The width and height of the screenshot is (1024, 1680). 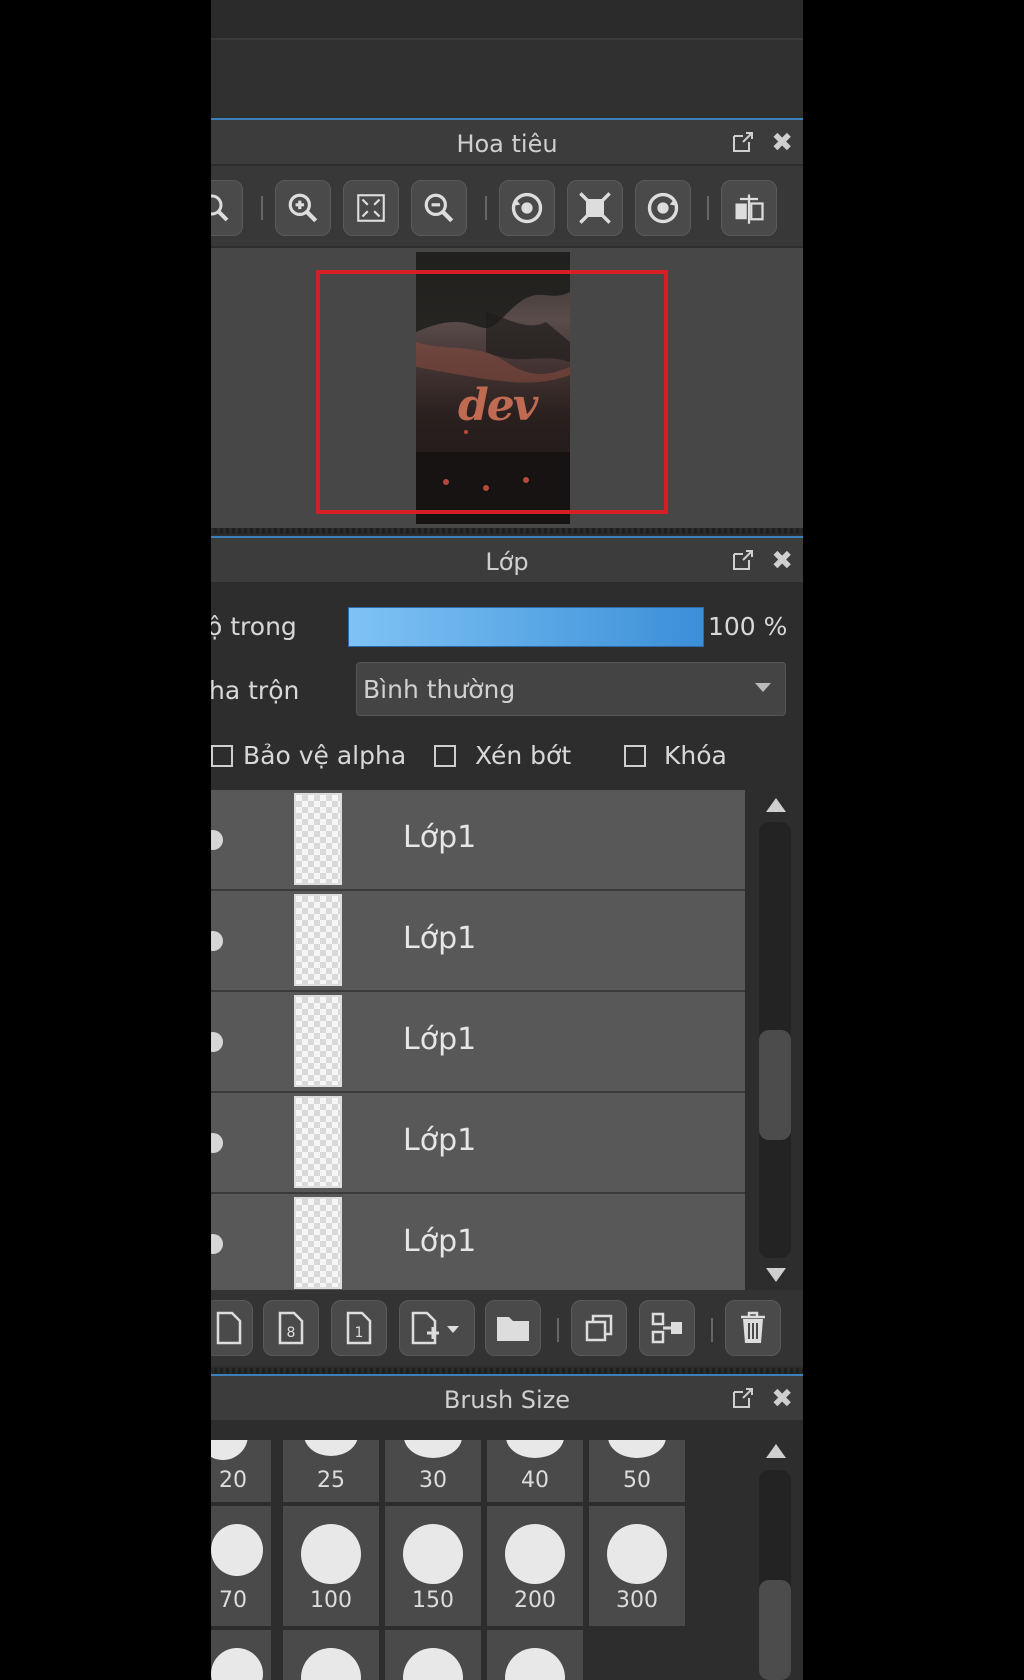 I want to click on brush-size-label: 20, so click(x=233, y=1480).